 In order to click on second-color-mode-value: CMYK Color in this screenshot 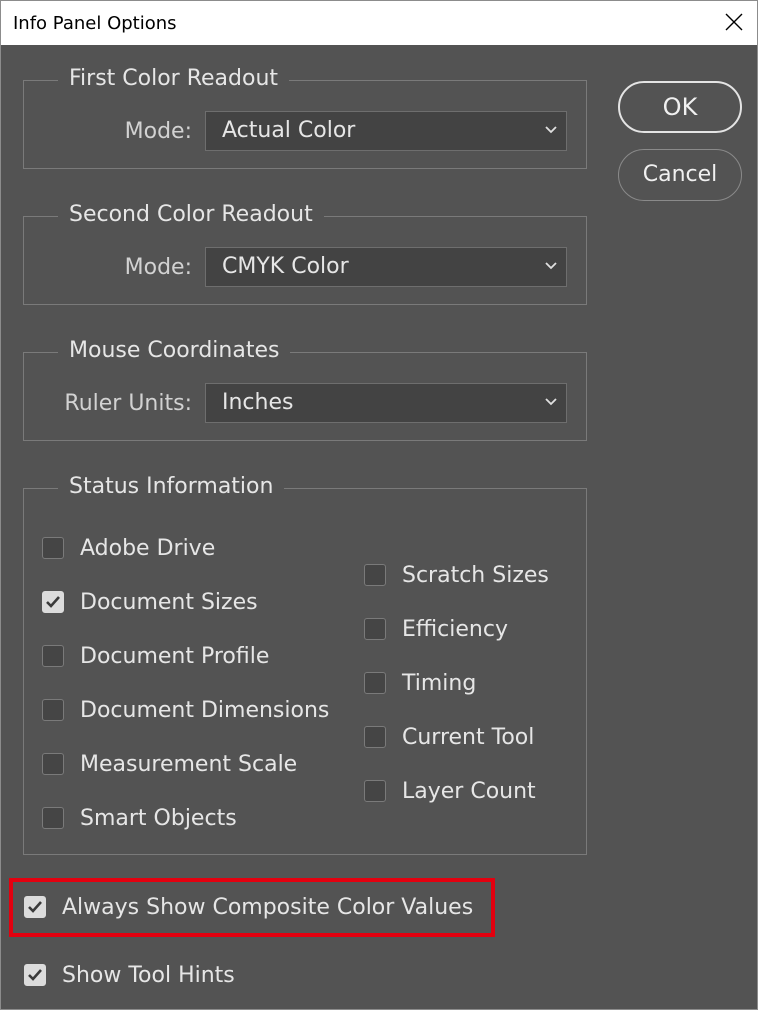, I will do `click(285, 266)`.